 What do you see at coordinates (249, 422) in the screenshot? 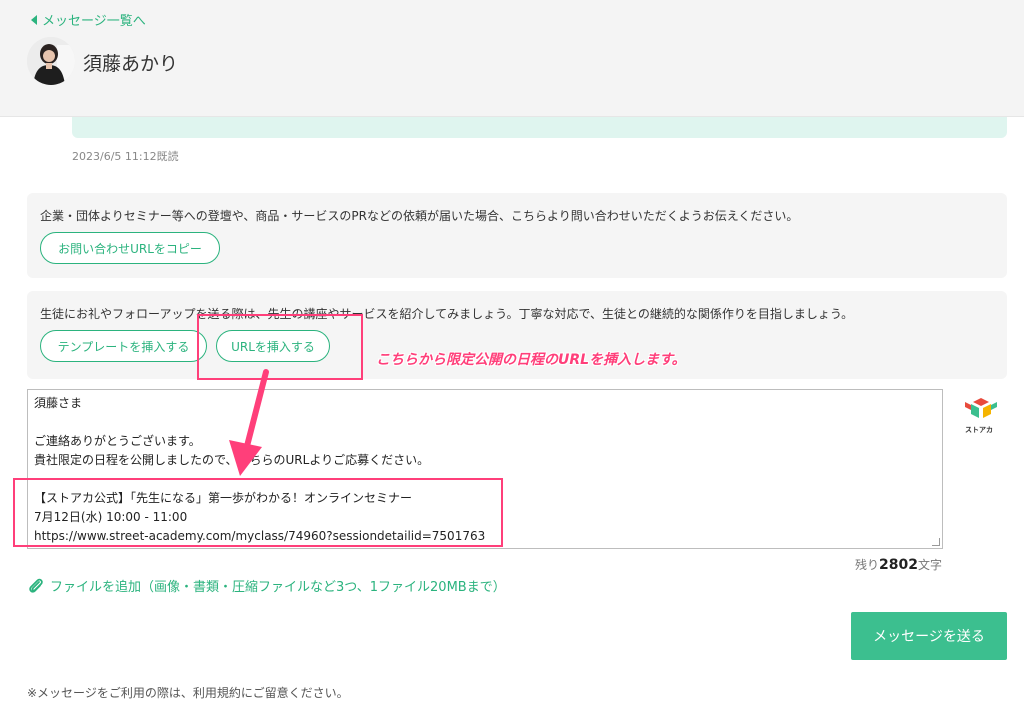
I see `annotation-arrow-icon` at bounding box center [249, 422].